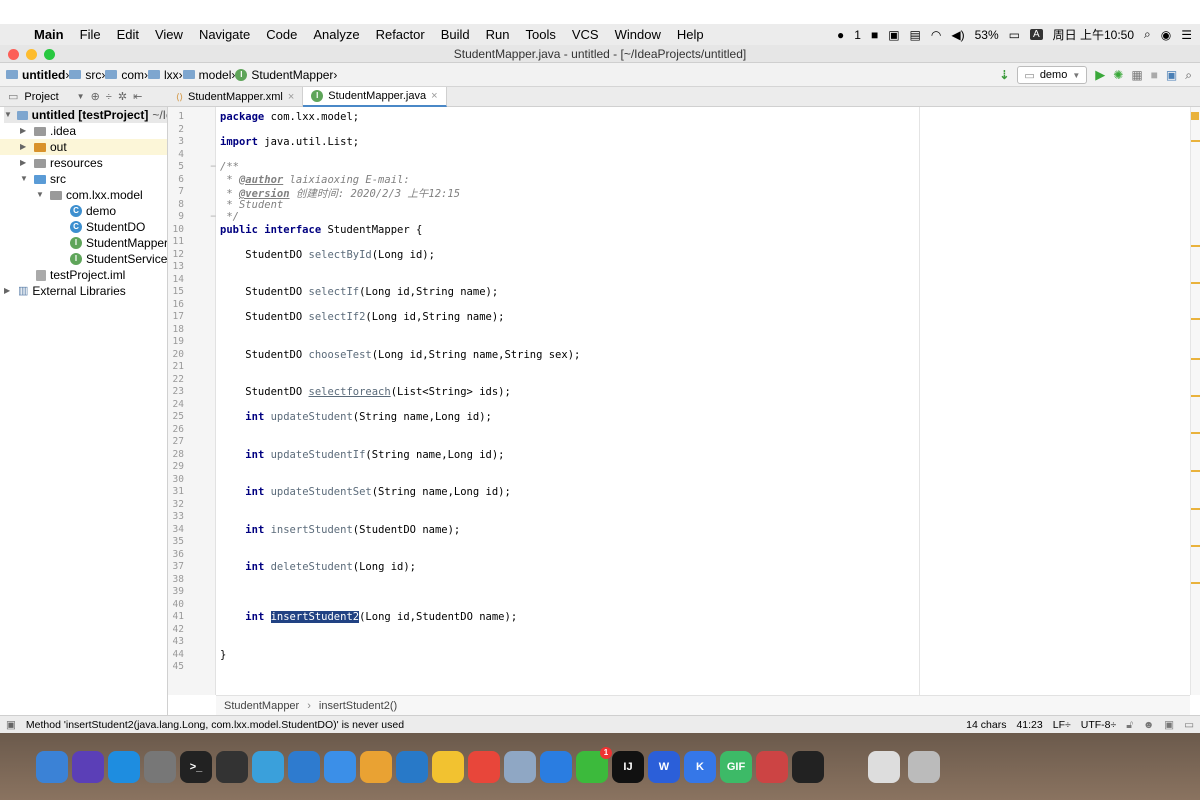 The width and height of the screenshot is (1200, 800). I want to click on battery-icon: ▭, so click(1014, 35).